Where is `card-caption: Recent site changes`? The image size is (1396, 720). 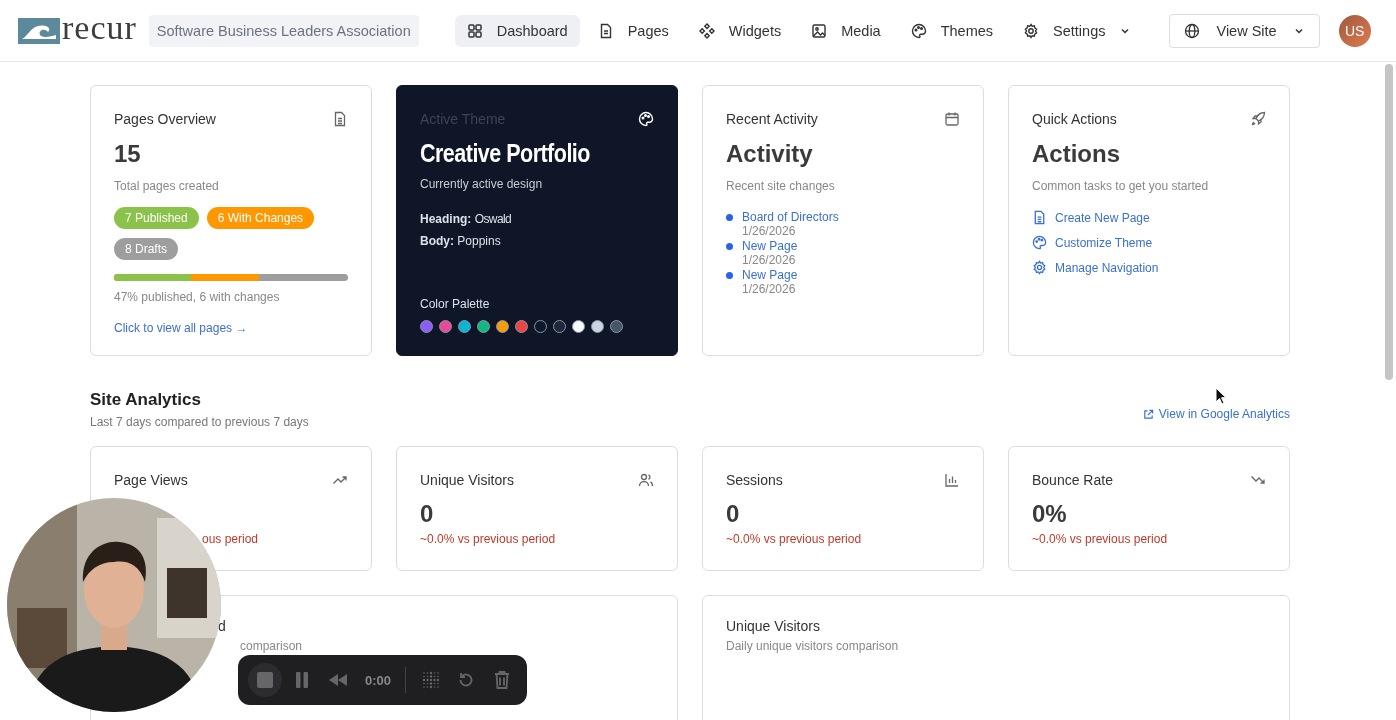
card-caption: Recent site changes is located at coordinates (781, 186).